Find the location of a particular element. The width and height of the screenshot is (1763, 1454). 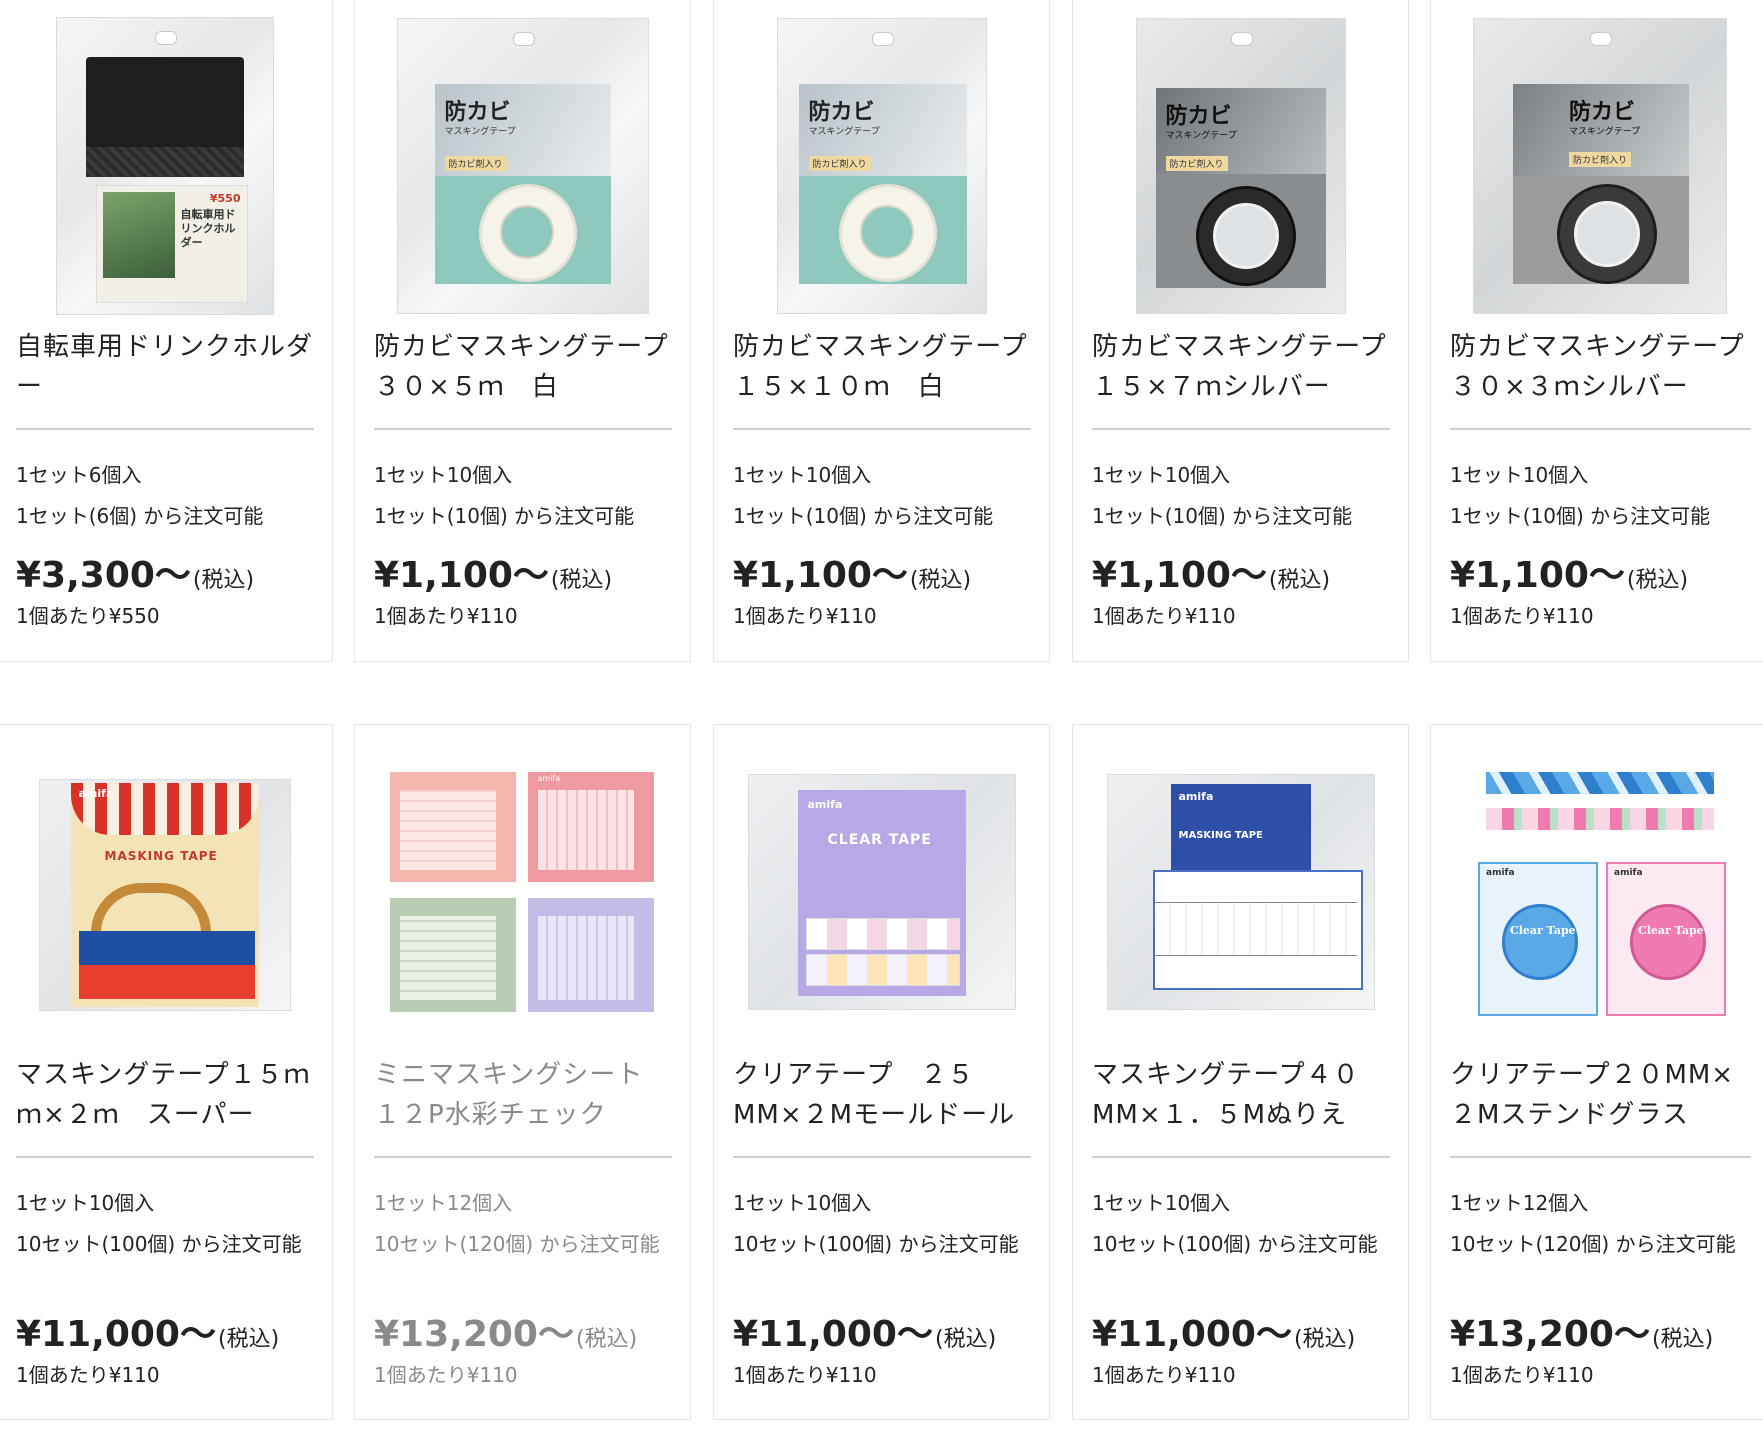

price: ¥3,300〜(税込) is located at coordinates (135, 572).